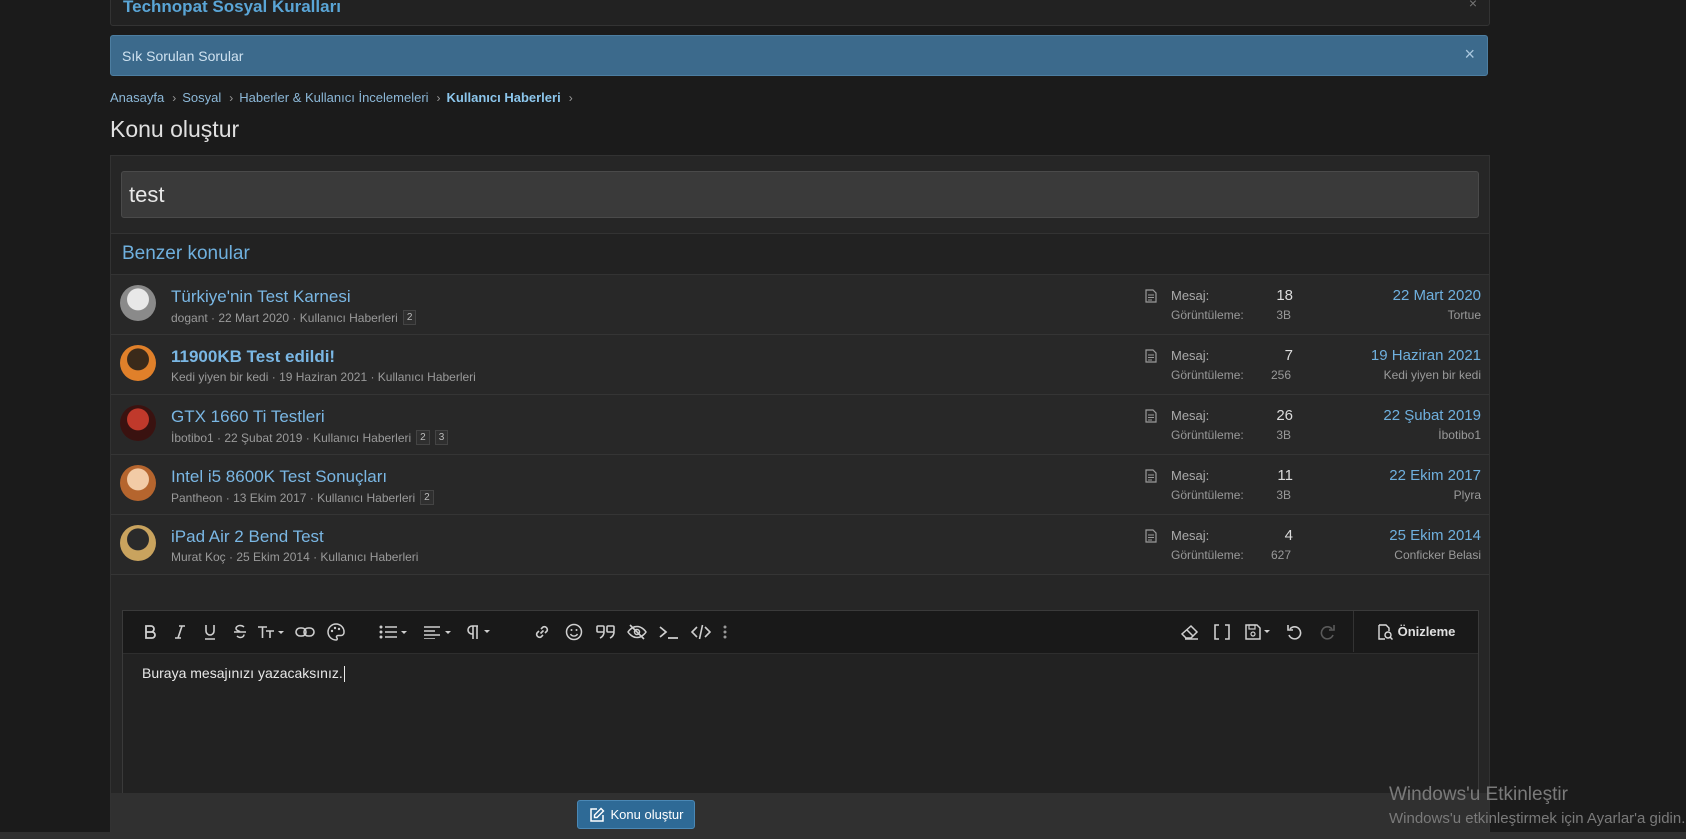  Describe the element at coordinates (504, 97) in the screenshot. I see `breadcrumb-item-kullanici-haberleri: Kullanıcı Haberleri` at that location.